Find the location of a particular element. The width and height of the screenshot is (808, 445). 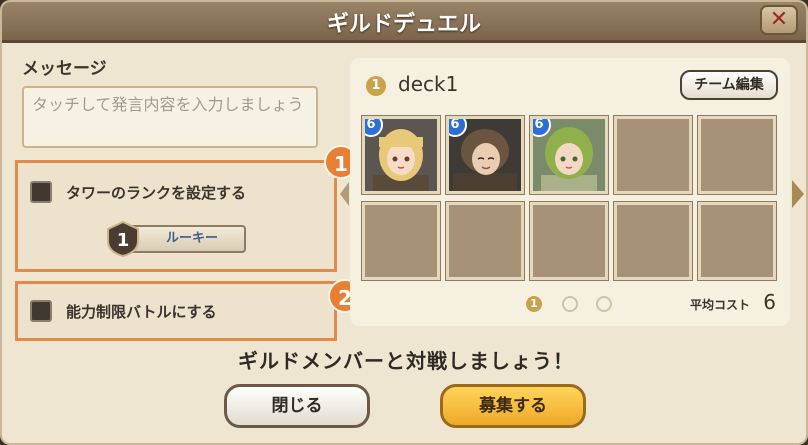

title-bar: ギルドデュエル ✕ is located at coordinates (404, 22).